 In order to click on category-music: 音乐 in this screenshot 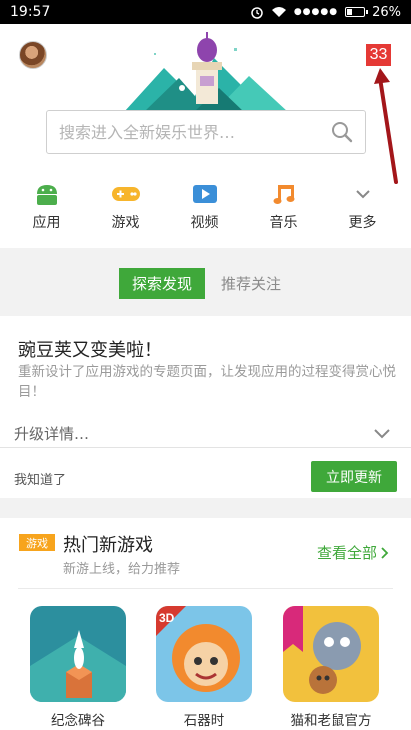, I will do `click(283, 209)`.